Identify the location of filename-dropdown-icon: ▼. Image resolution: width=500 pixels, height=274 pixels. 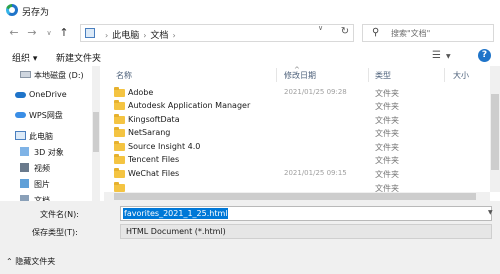
(490, 212).